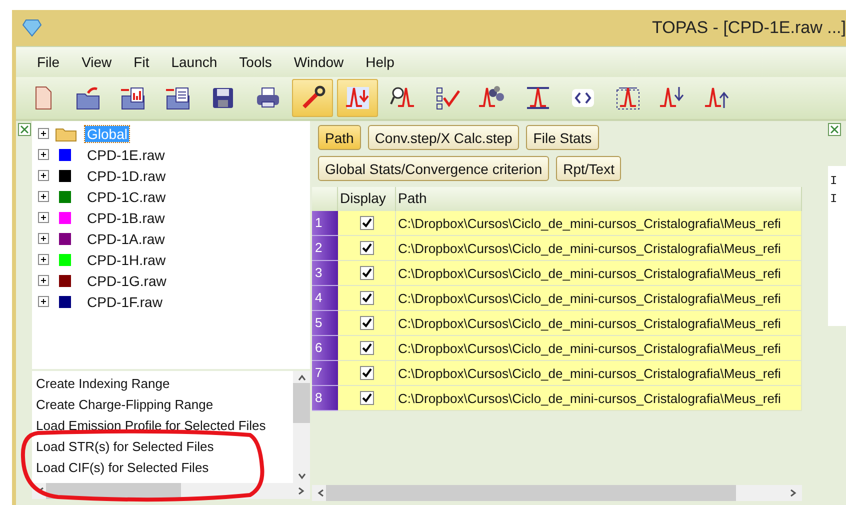 This screenshot has height=505, width=846. What do you see at coordinates (32, 28) in the screenshot?
I see `diamond-icon` at bounding box center [32, 28].